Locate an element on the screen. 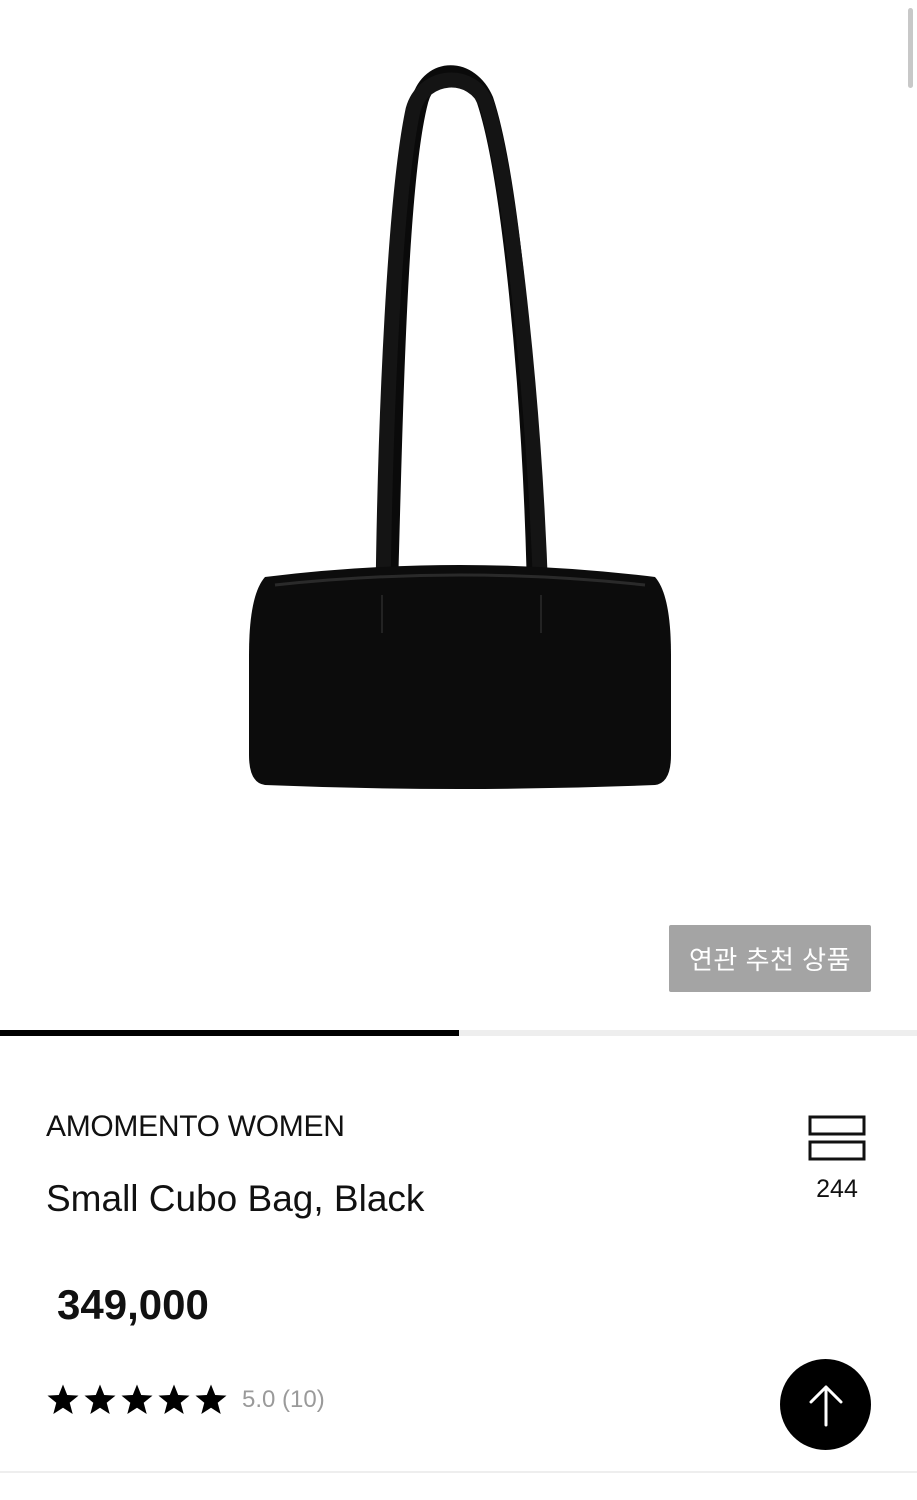  rating-summary: 5.0 (10) is located at coordinates (185, 1400).